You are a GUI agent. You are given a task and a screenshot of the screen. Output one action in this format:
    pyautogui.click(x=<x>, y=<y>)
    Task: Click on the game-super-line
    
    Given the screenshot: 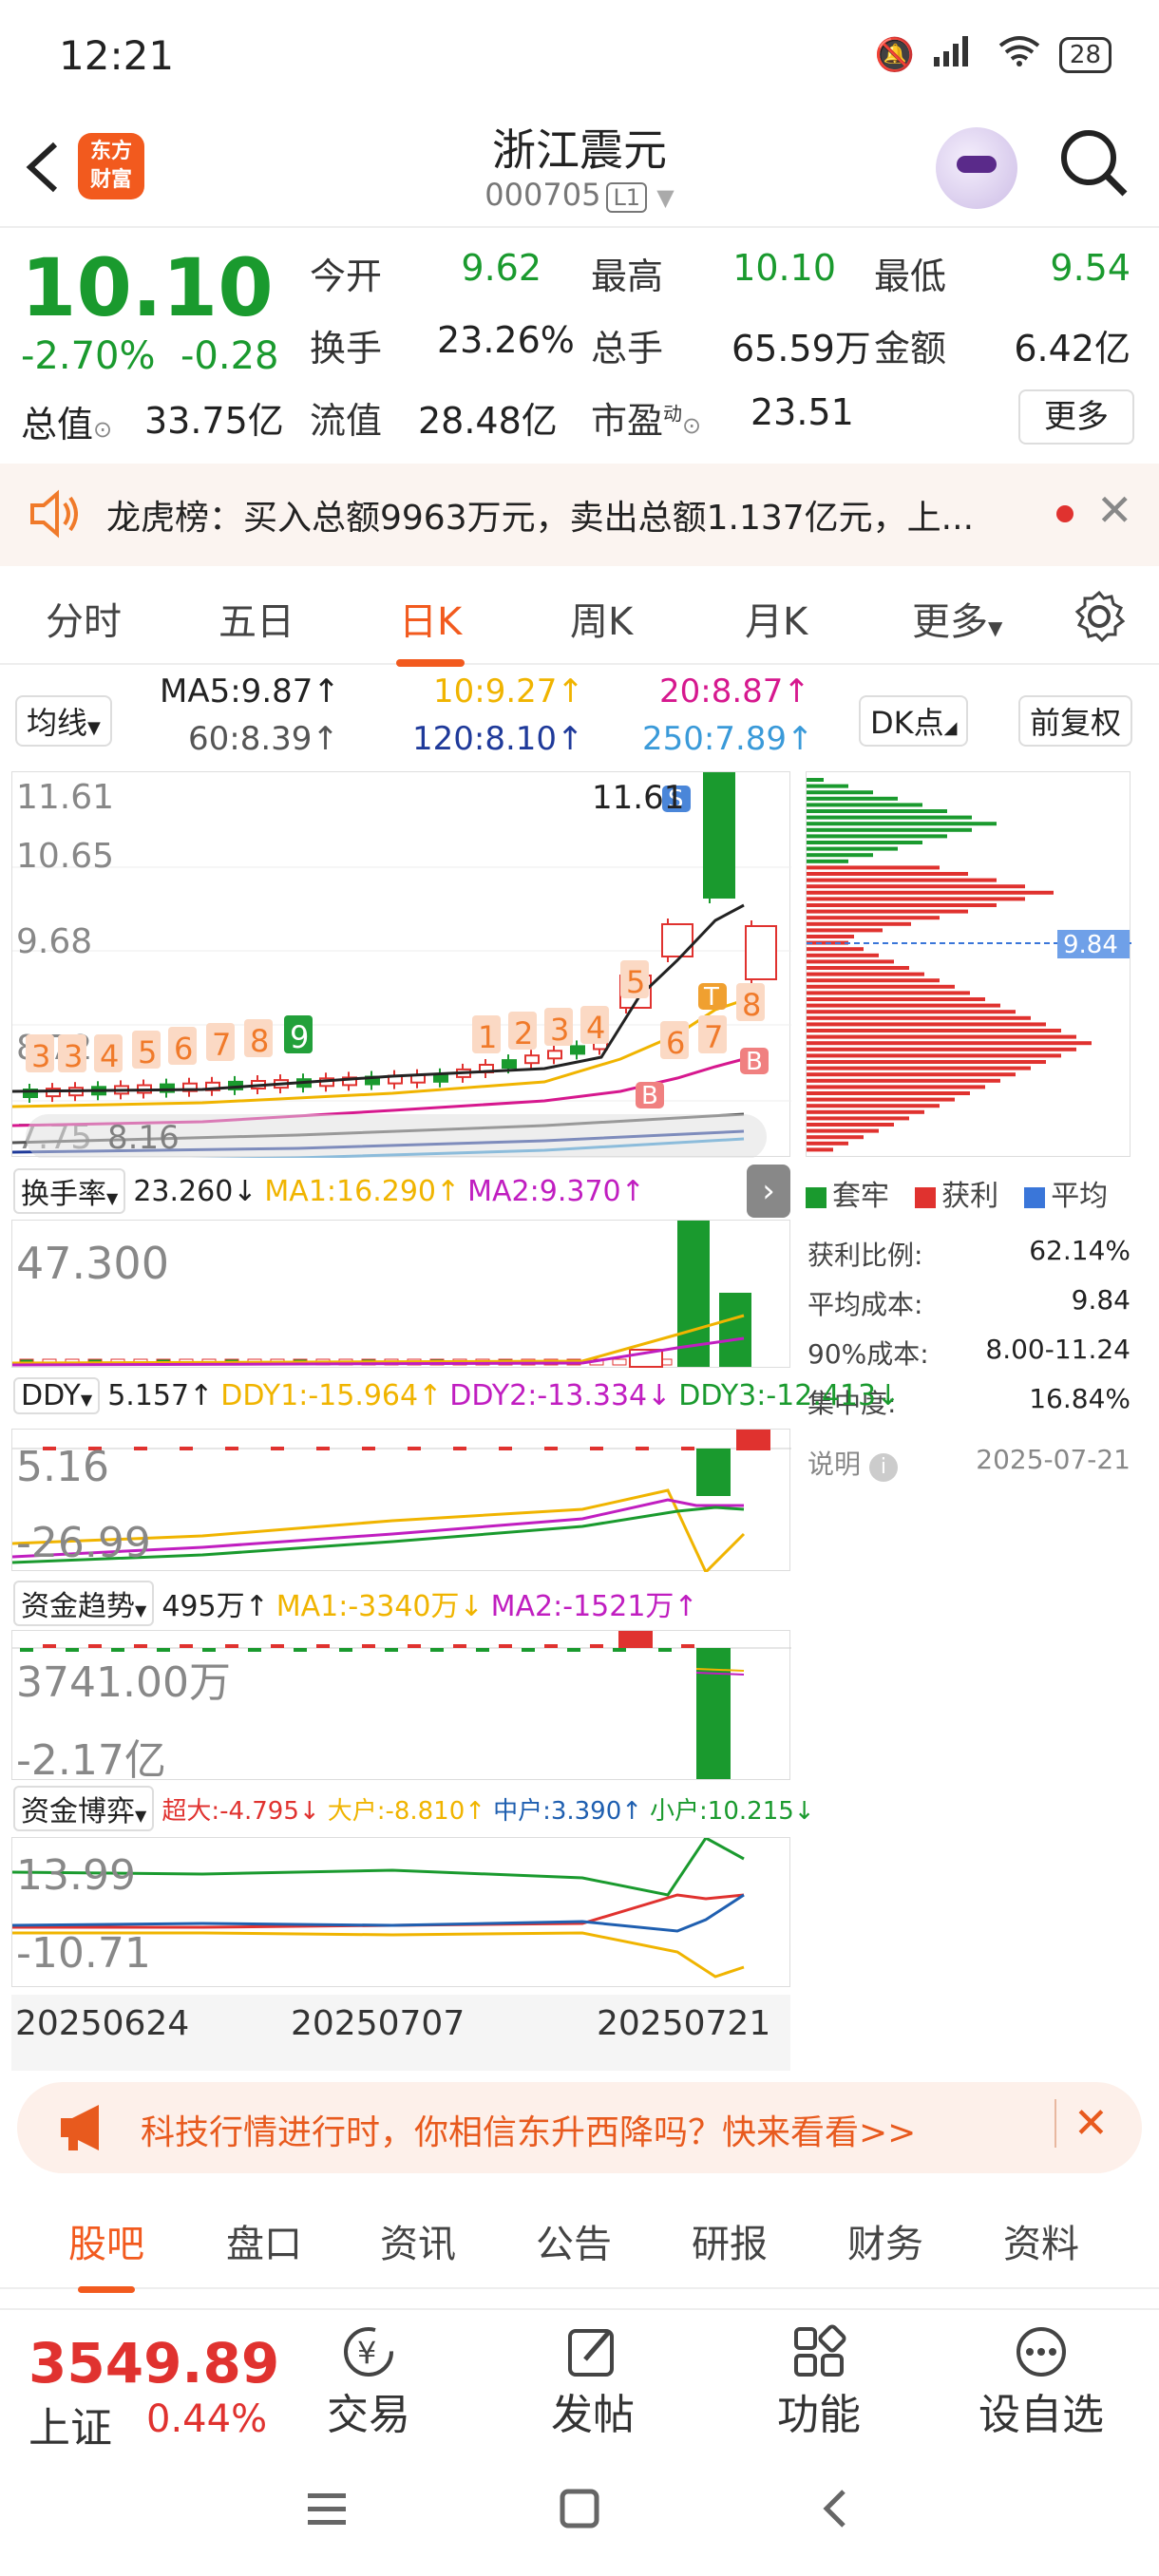 What is the action you would take?
    pyautogui.click(x=378, y=1911)
    